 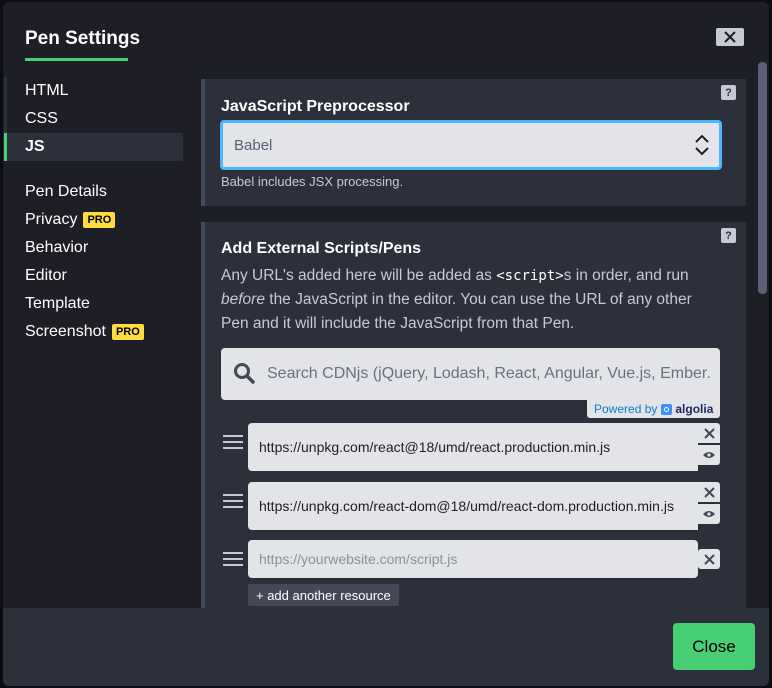 I want to click on sidebar-item-label: Privacy, so click(x=51, y=219).